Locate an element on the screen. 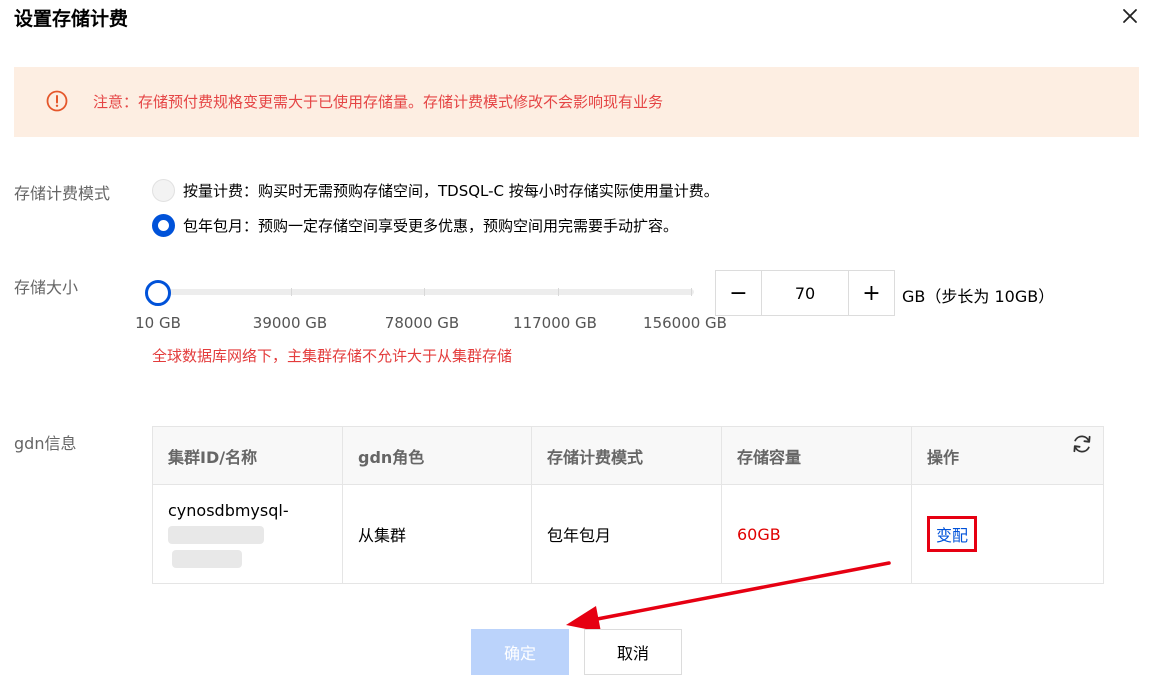  billing-mode-label: 存储计费模式 is located at coordinates (62, 193).